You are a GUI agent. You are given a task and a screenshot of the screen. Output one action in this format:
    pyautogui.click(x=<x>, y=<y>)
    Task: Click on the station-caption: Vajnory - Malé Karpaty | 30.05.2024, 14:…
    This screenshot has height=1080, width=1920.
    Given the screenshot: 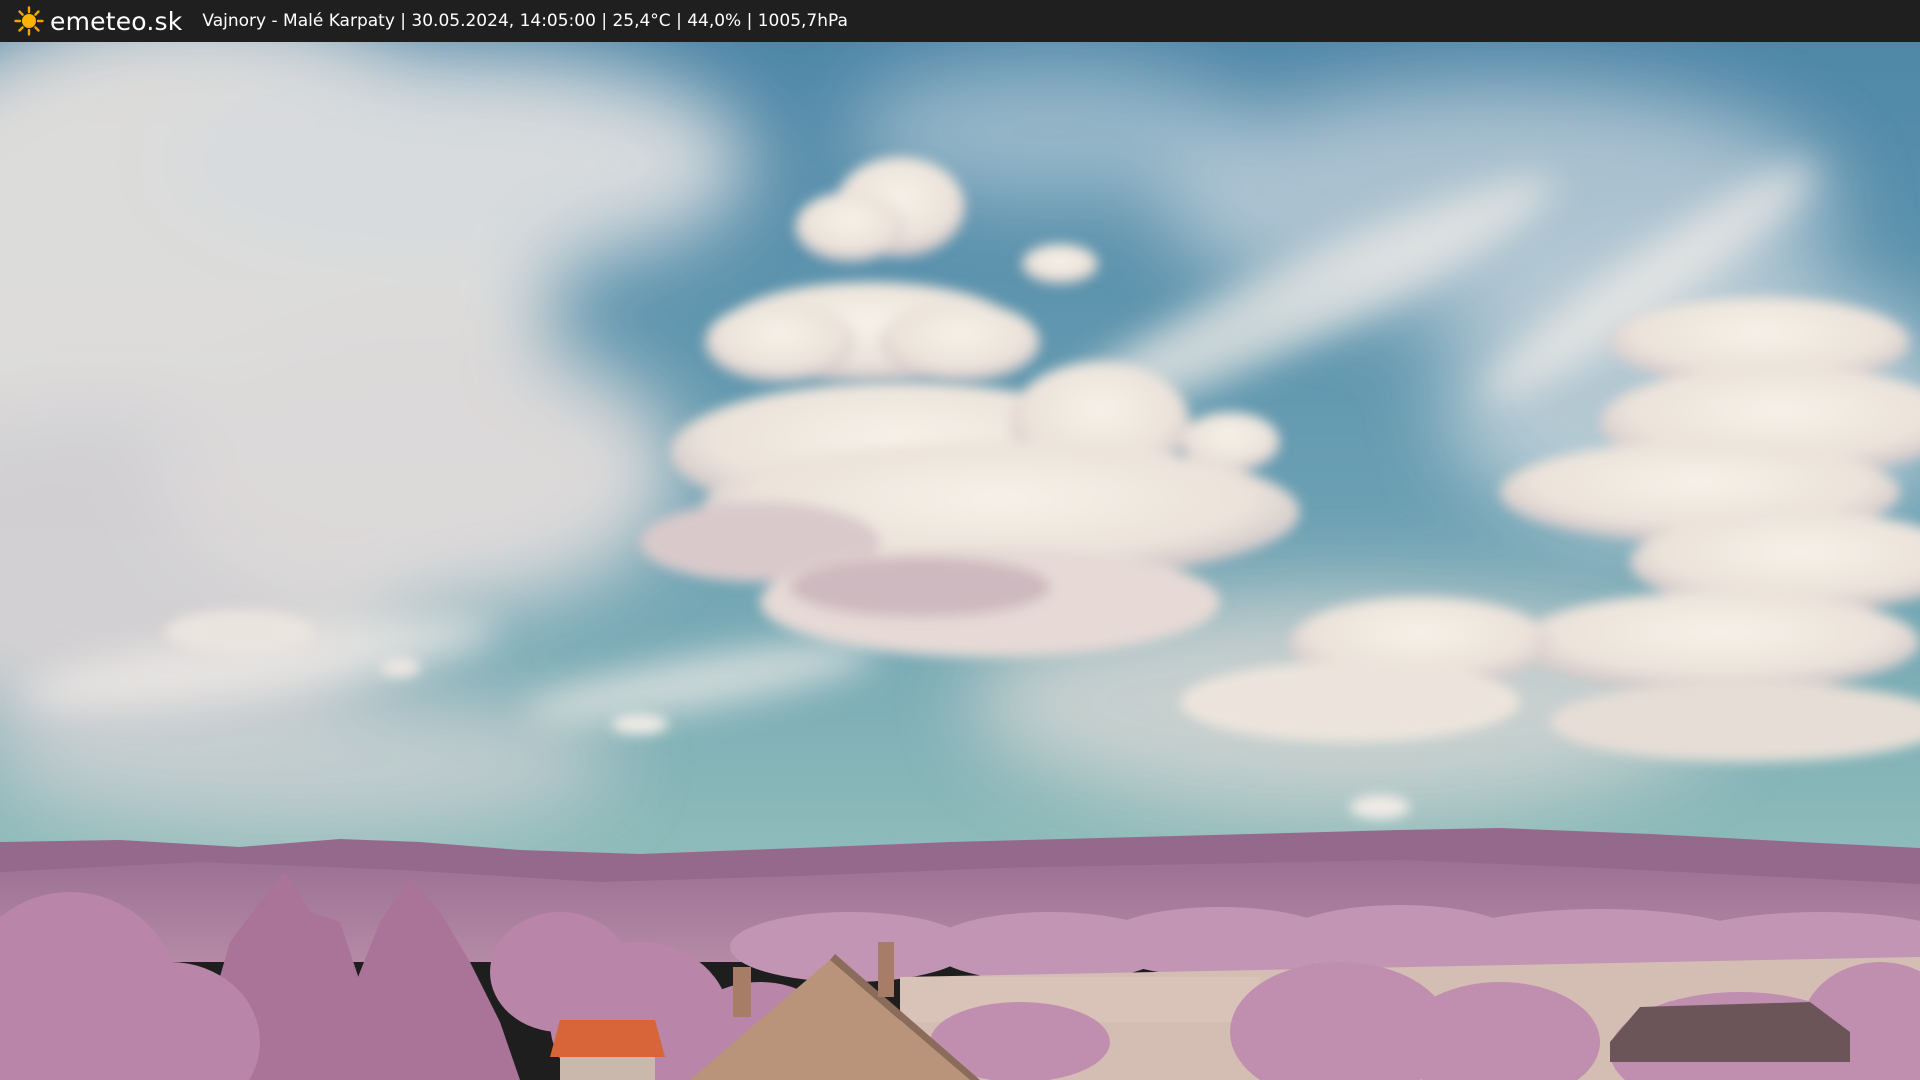 What is the action you would take?
    pyautogui.click(x=525, y=21)
    